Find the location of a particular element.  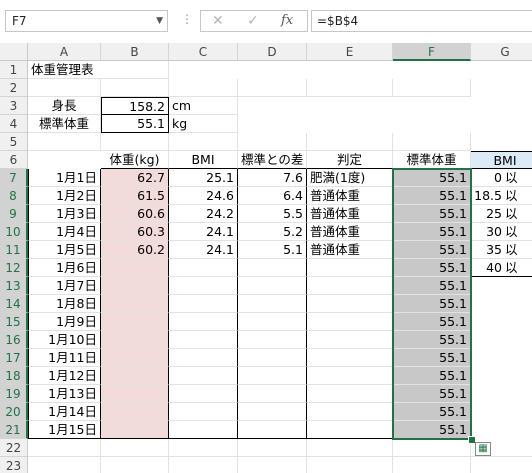

diff-cell: 5.1 is located at coordinates (272, 250).